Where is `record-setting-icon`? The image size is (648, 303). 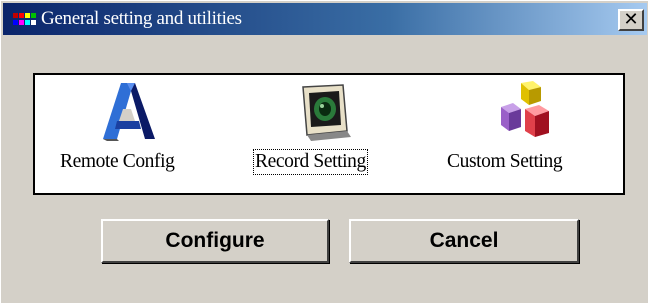 record-setting-icon is located at coordinates (325, 112).